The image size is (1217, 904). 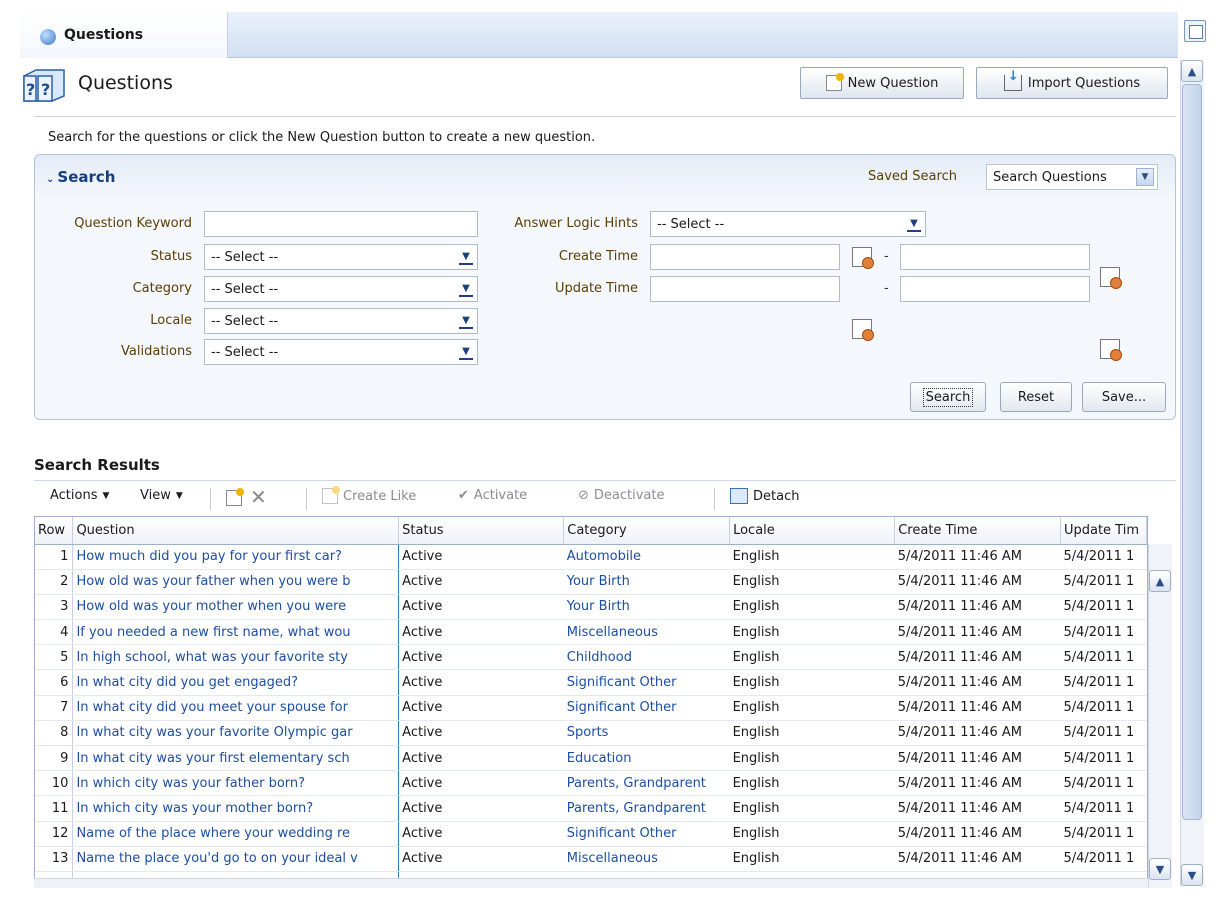 I want to click on create-like-button: Create Like, so click(x=369, y=495).